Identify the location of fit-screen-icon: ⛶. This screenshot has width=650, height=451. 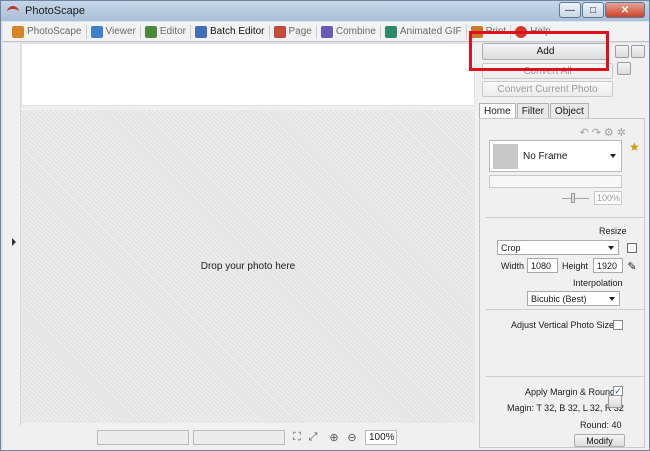
(297, 437).